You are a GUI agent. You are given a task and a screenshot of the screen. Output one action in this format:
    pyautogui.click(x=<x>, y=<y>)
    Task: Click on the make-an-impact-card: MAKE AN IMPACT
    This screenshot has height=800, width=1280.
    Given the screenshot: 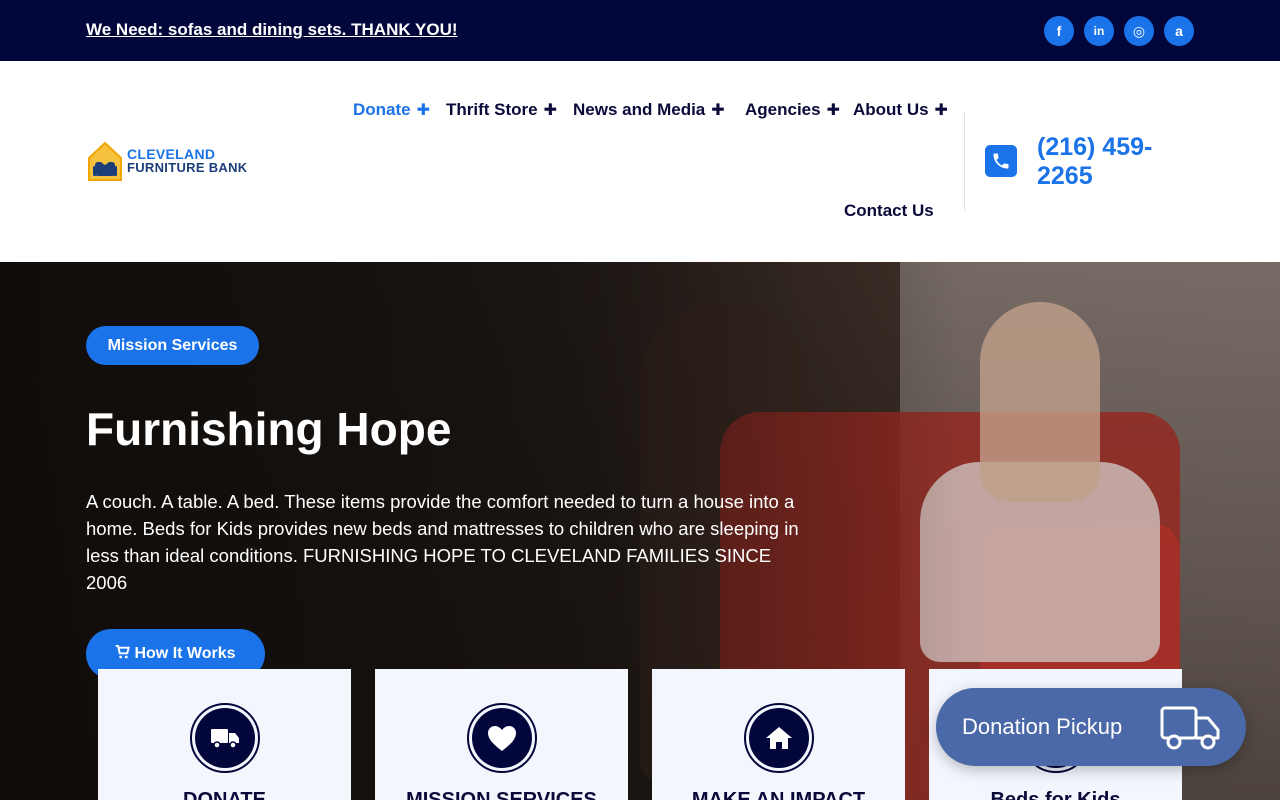 What is the action you would take?
    pyautogui.click(x=778, y=734)
    